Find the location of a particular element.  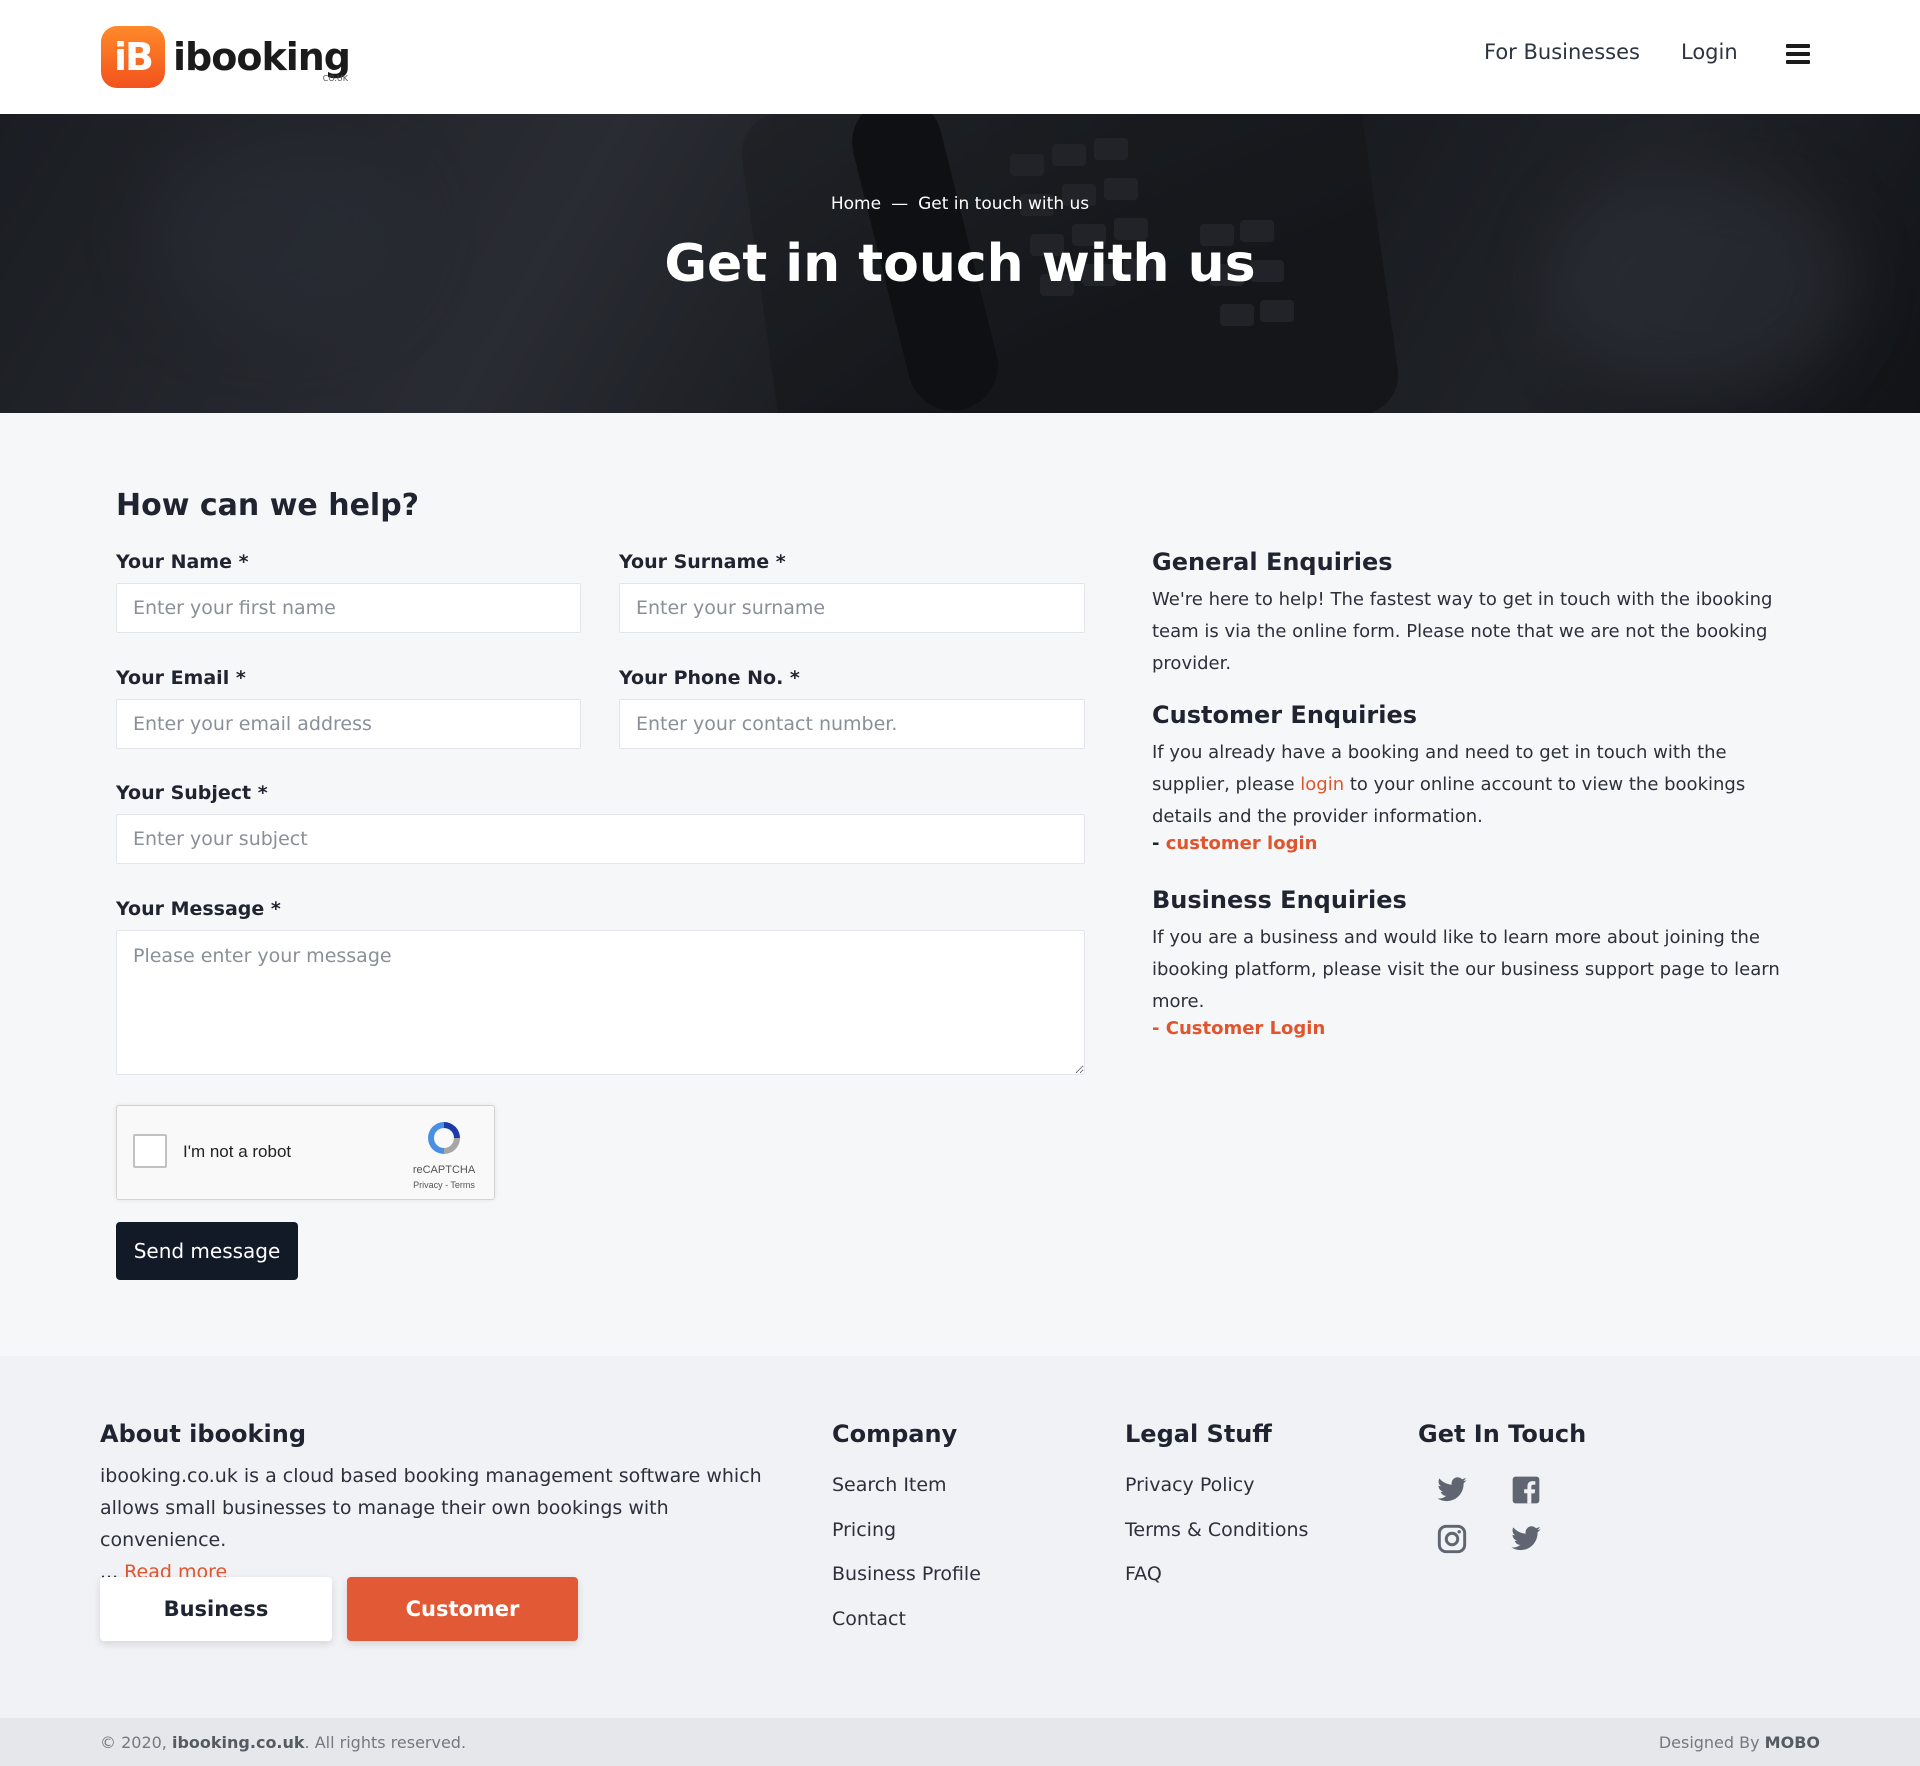

breadcrumb: Home — Get in touch with us is located at coordinates (960, 204).